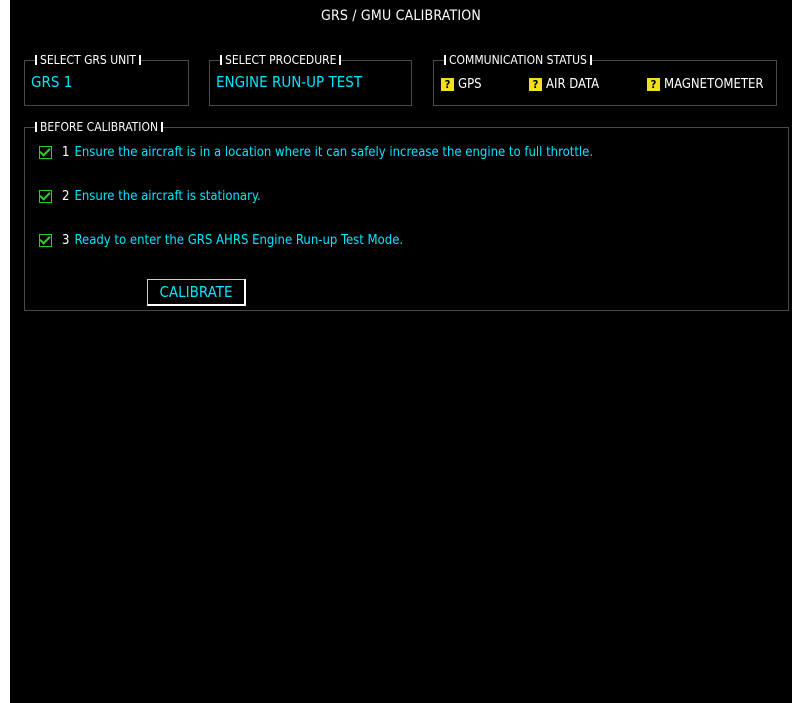 This screenshot has height=703, width=792. What do you see at coordinates (280, 60) in the screenshot?
I see `procedure-label: SELECT PROCEDURE` at bounding box center [280, 60].